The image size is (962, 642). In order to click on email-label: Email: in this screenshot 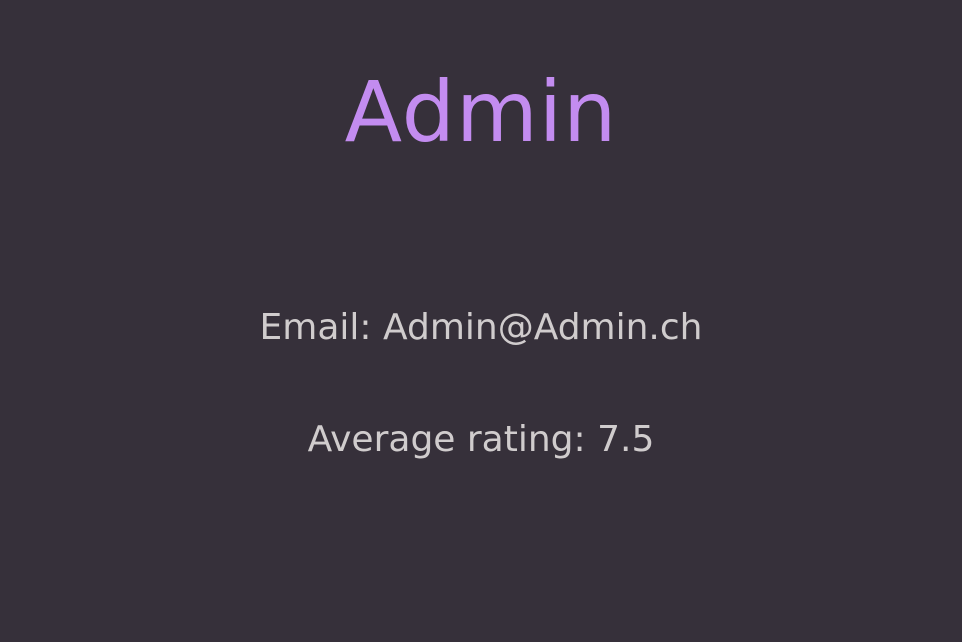, I will do `click(315, 327)`.